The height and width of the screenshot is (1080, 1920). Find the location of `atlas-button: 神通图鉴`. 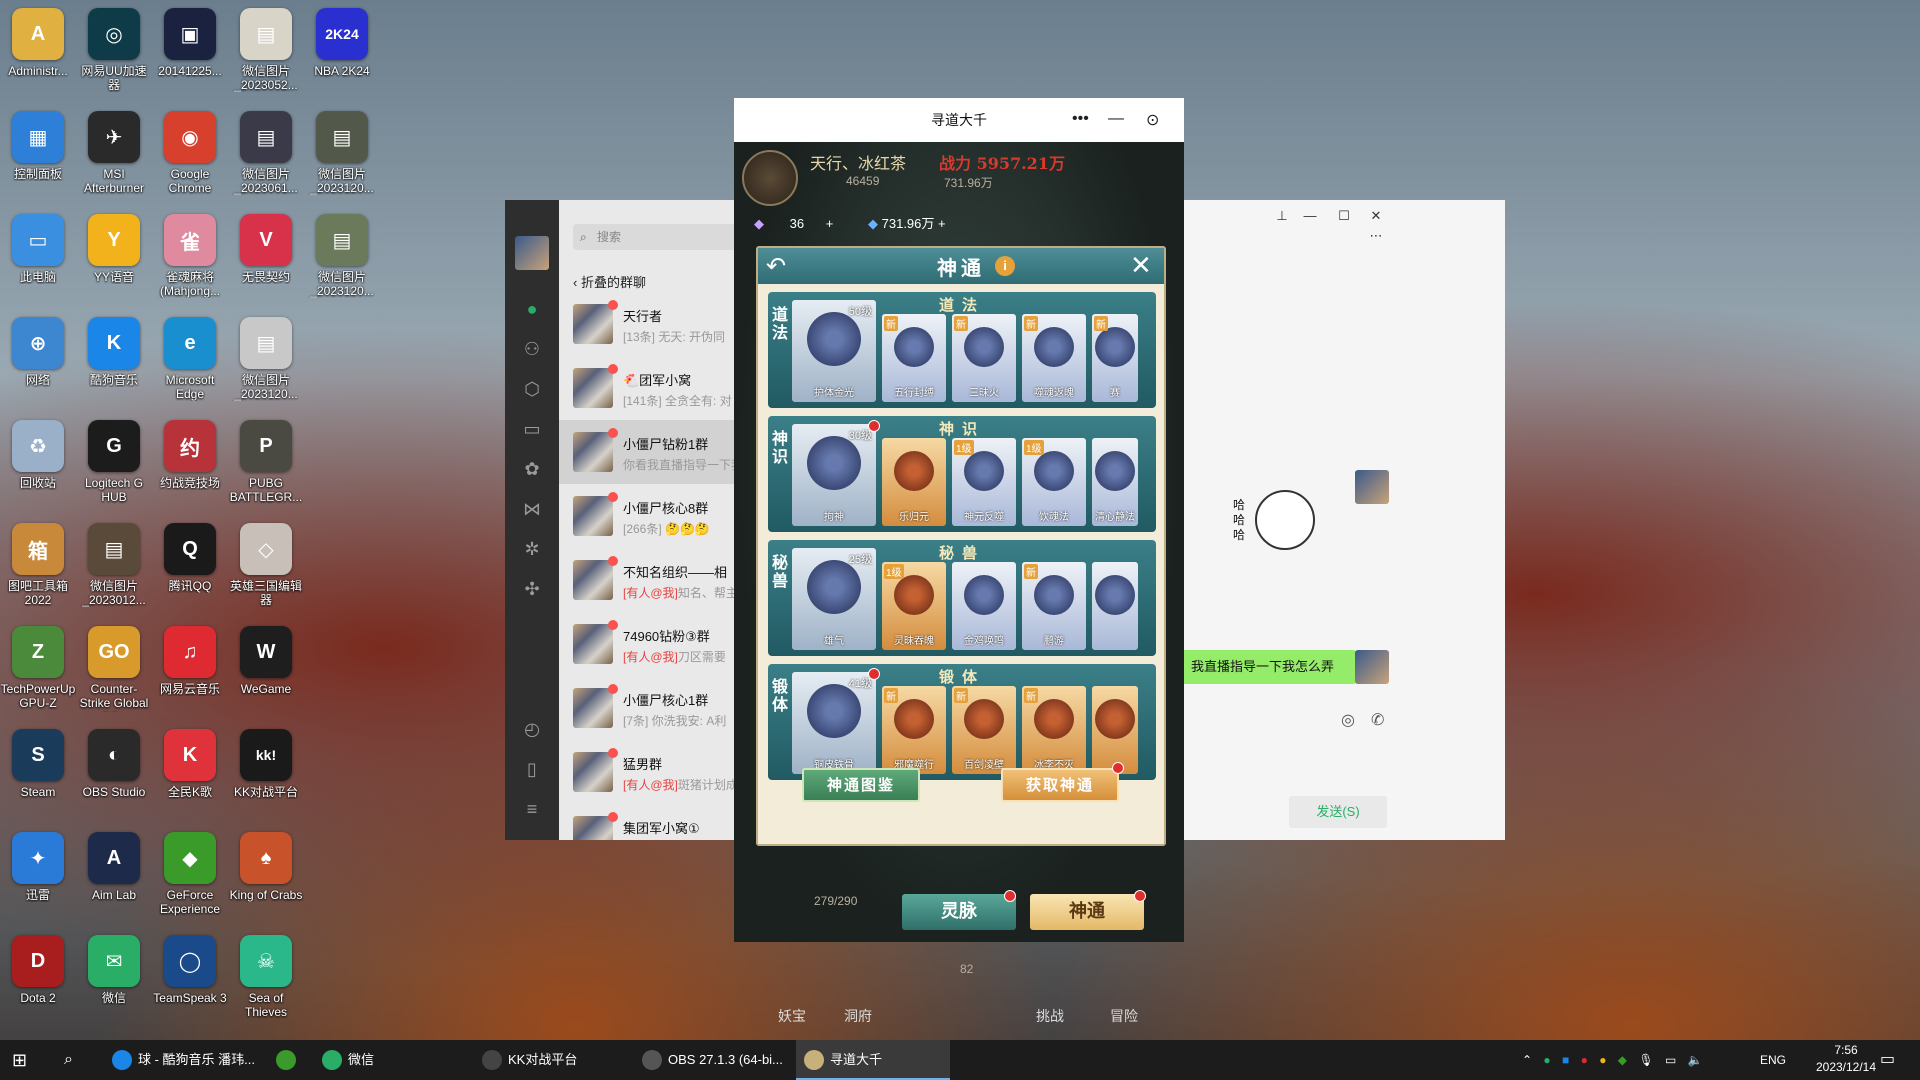

atlas-button: 神通图鉴 is located at coordinates (861, 785).